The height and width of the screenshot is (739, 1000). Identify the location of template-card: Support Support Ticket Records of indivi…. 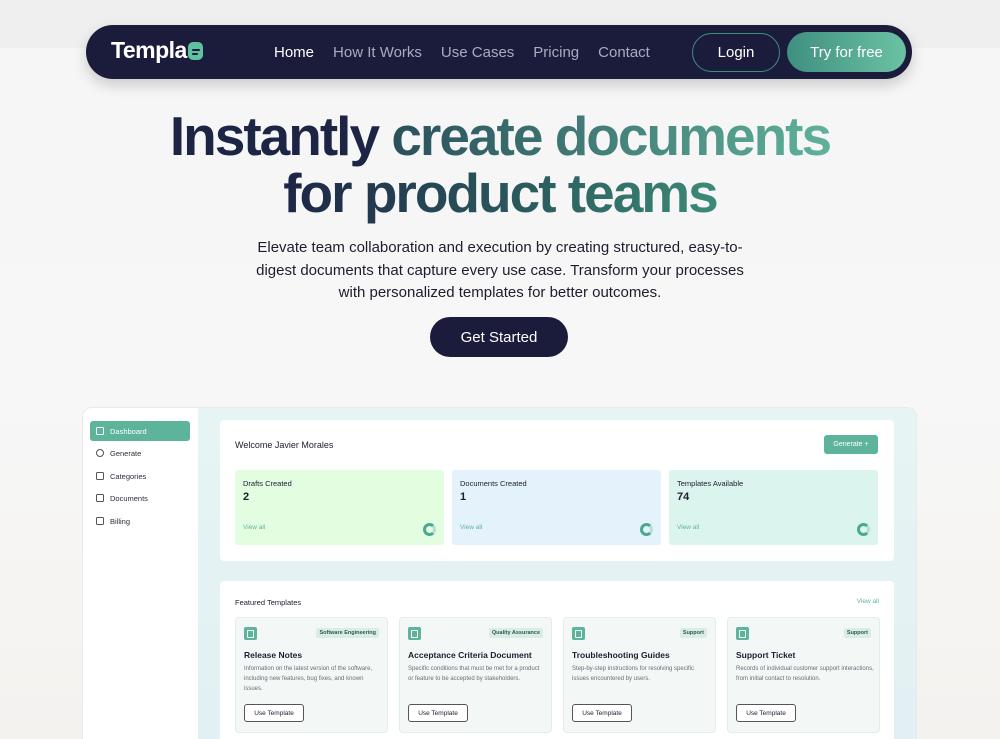
(803, 675).